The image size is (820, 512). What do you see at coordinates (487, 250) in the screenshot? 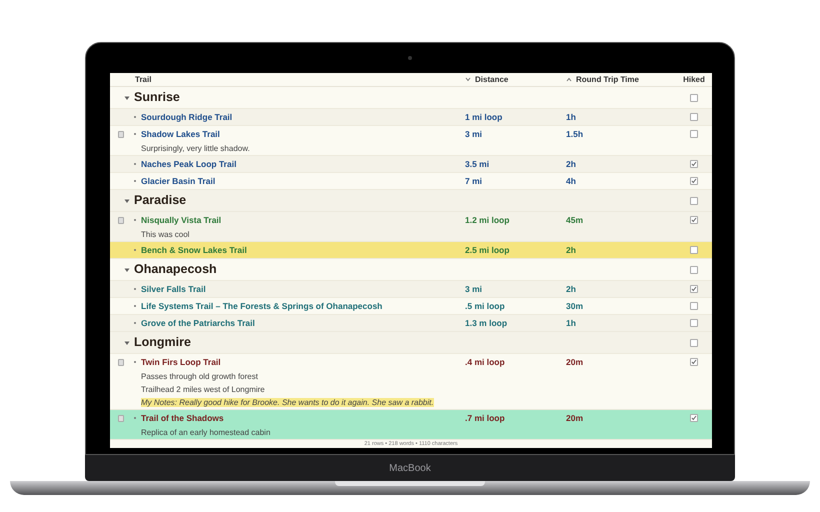
I see `distance-value: 2.5 mi loop` at bounding box center [487, 250].